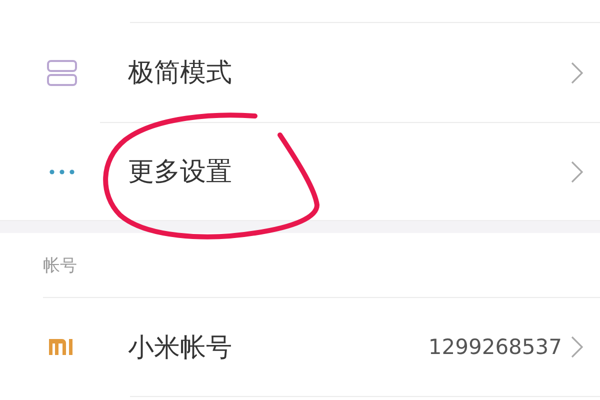  Describe the element at coordinates (180, 73) in the screenshot. I see `row-label: 极简模式` at that location.